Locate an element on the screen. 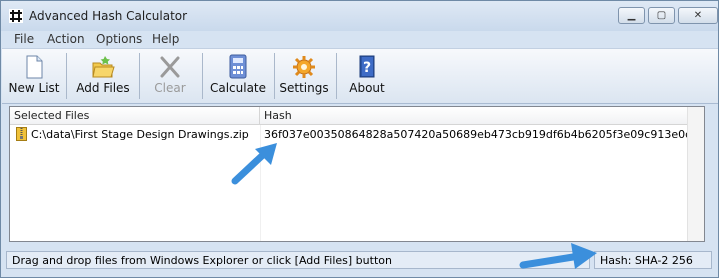  maximize-button: ▢ is located at coordinates (661, 15).